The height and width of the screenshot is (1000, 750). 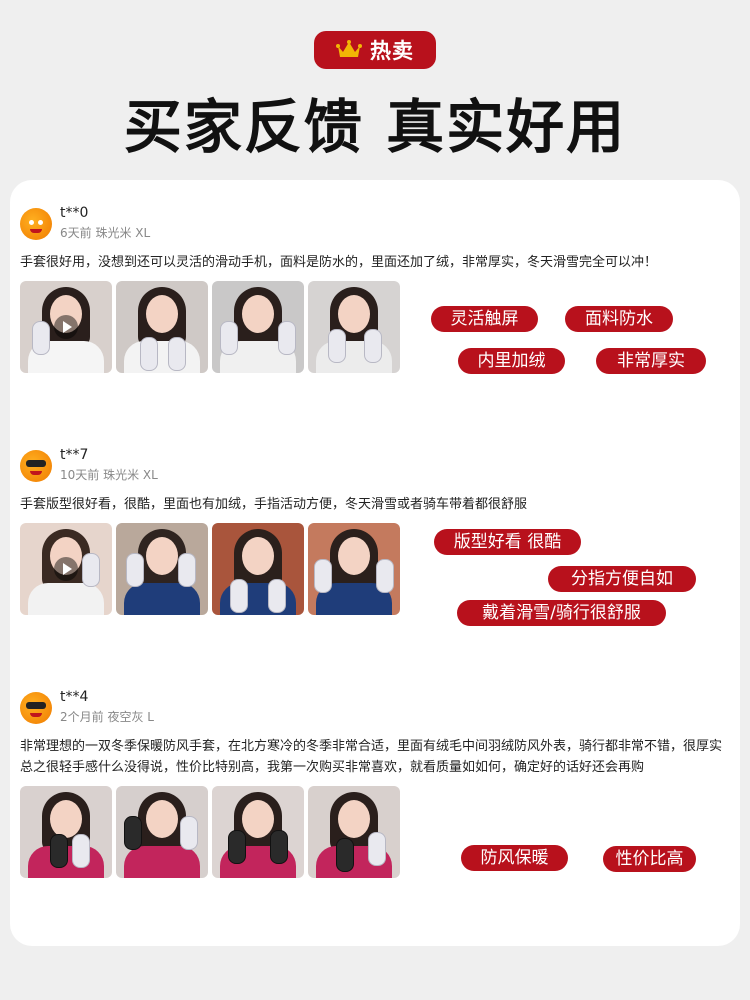 I want to click on feature-tag: 灵活触屏, so click(x=484, y=319).